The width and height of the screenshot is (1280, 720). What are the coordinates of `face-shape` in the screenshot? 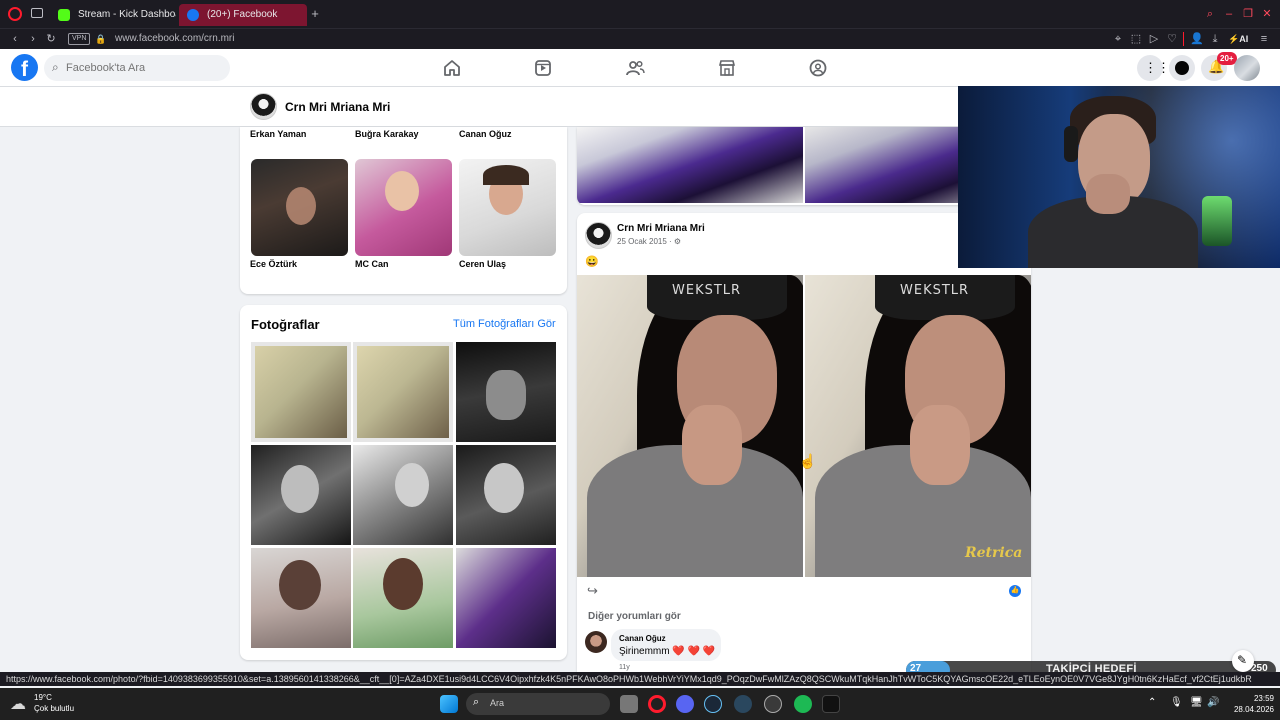 It's located at (402, 191).